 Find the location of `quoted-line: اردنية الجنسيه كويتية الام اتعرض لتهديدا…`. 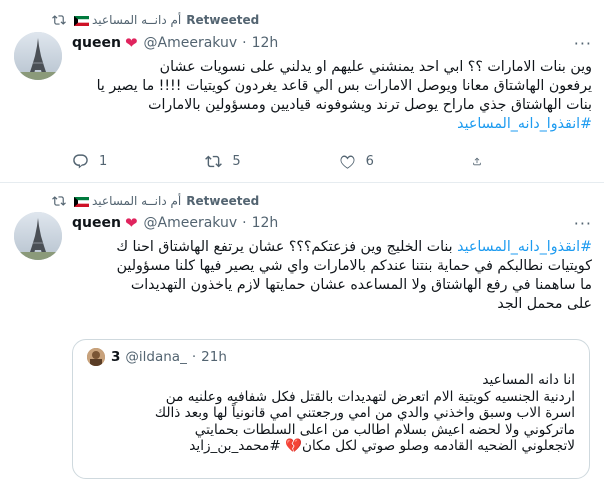

quoted-line: اردنية الجنسيه كويتية الام اتعرض لتهديدا… is located at coordinates (370, 396).